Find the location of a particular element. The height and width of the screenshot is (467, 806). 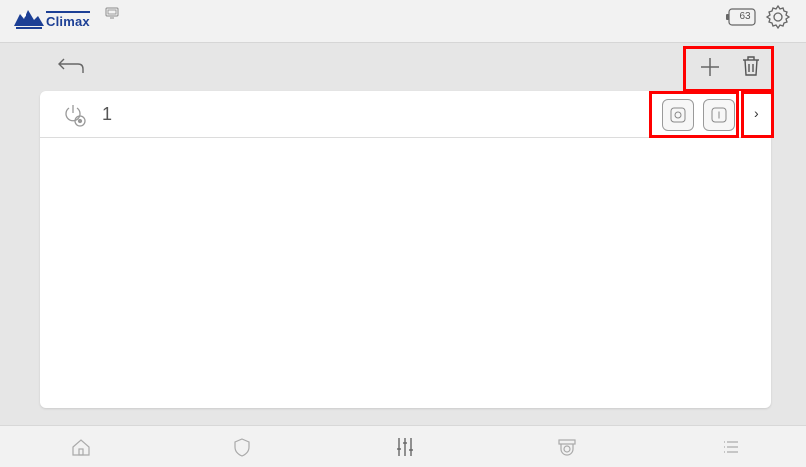

switch-buttons-highlight is located at coordinates (694, 114).